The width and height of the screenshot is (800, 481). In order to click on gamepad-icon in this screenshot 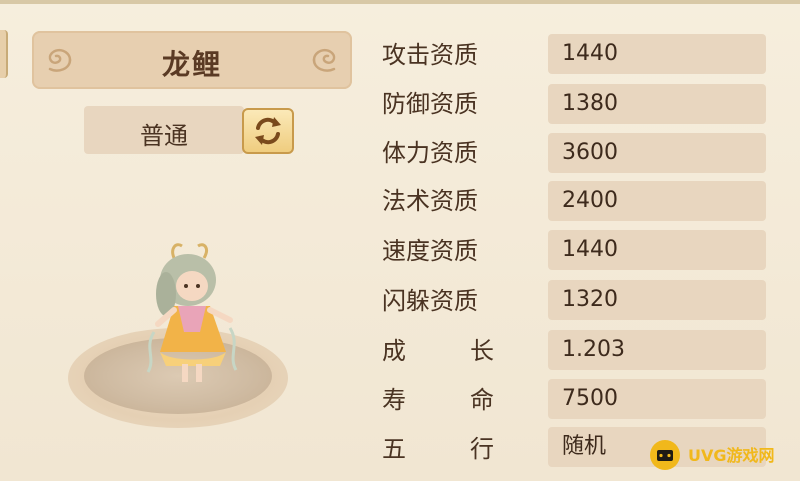, I will do `click(665, 455)`.